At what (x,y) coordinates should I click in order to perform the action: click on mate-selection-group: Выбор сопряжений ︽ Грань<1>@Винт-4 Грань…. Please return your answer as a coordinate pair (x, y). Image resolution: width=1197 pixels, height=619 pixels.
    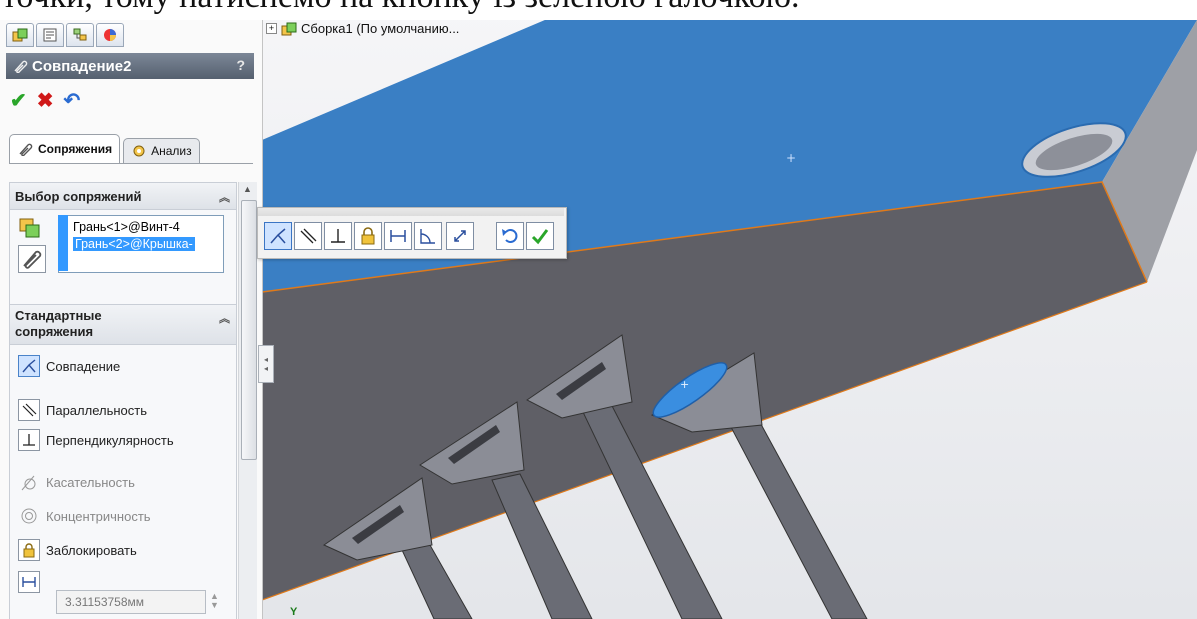
    Looking at the image, I should click on (123, 249).